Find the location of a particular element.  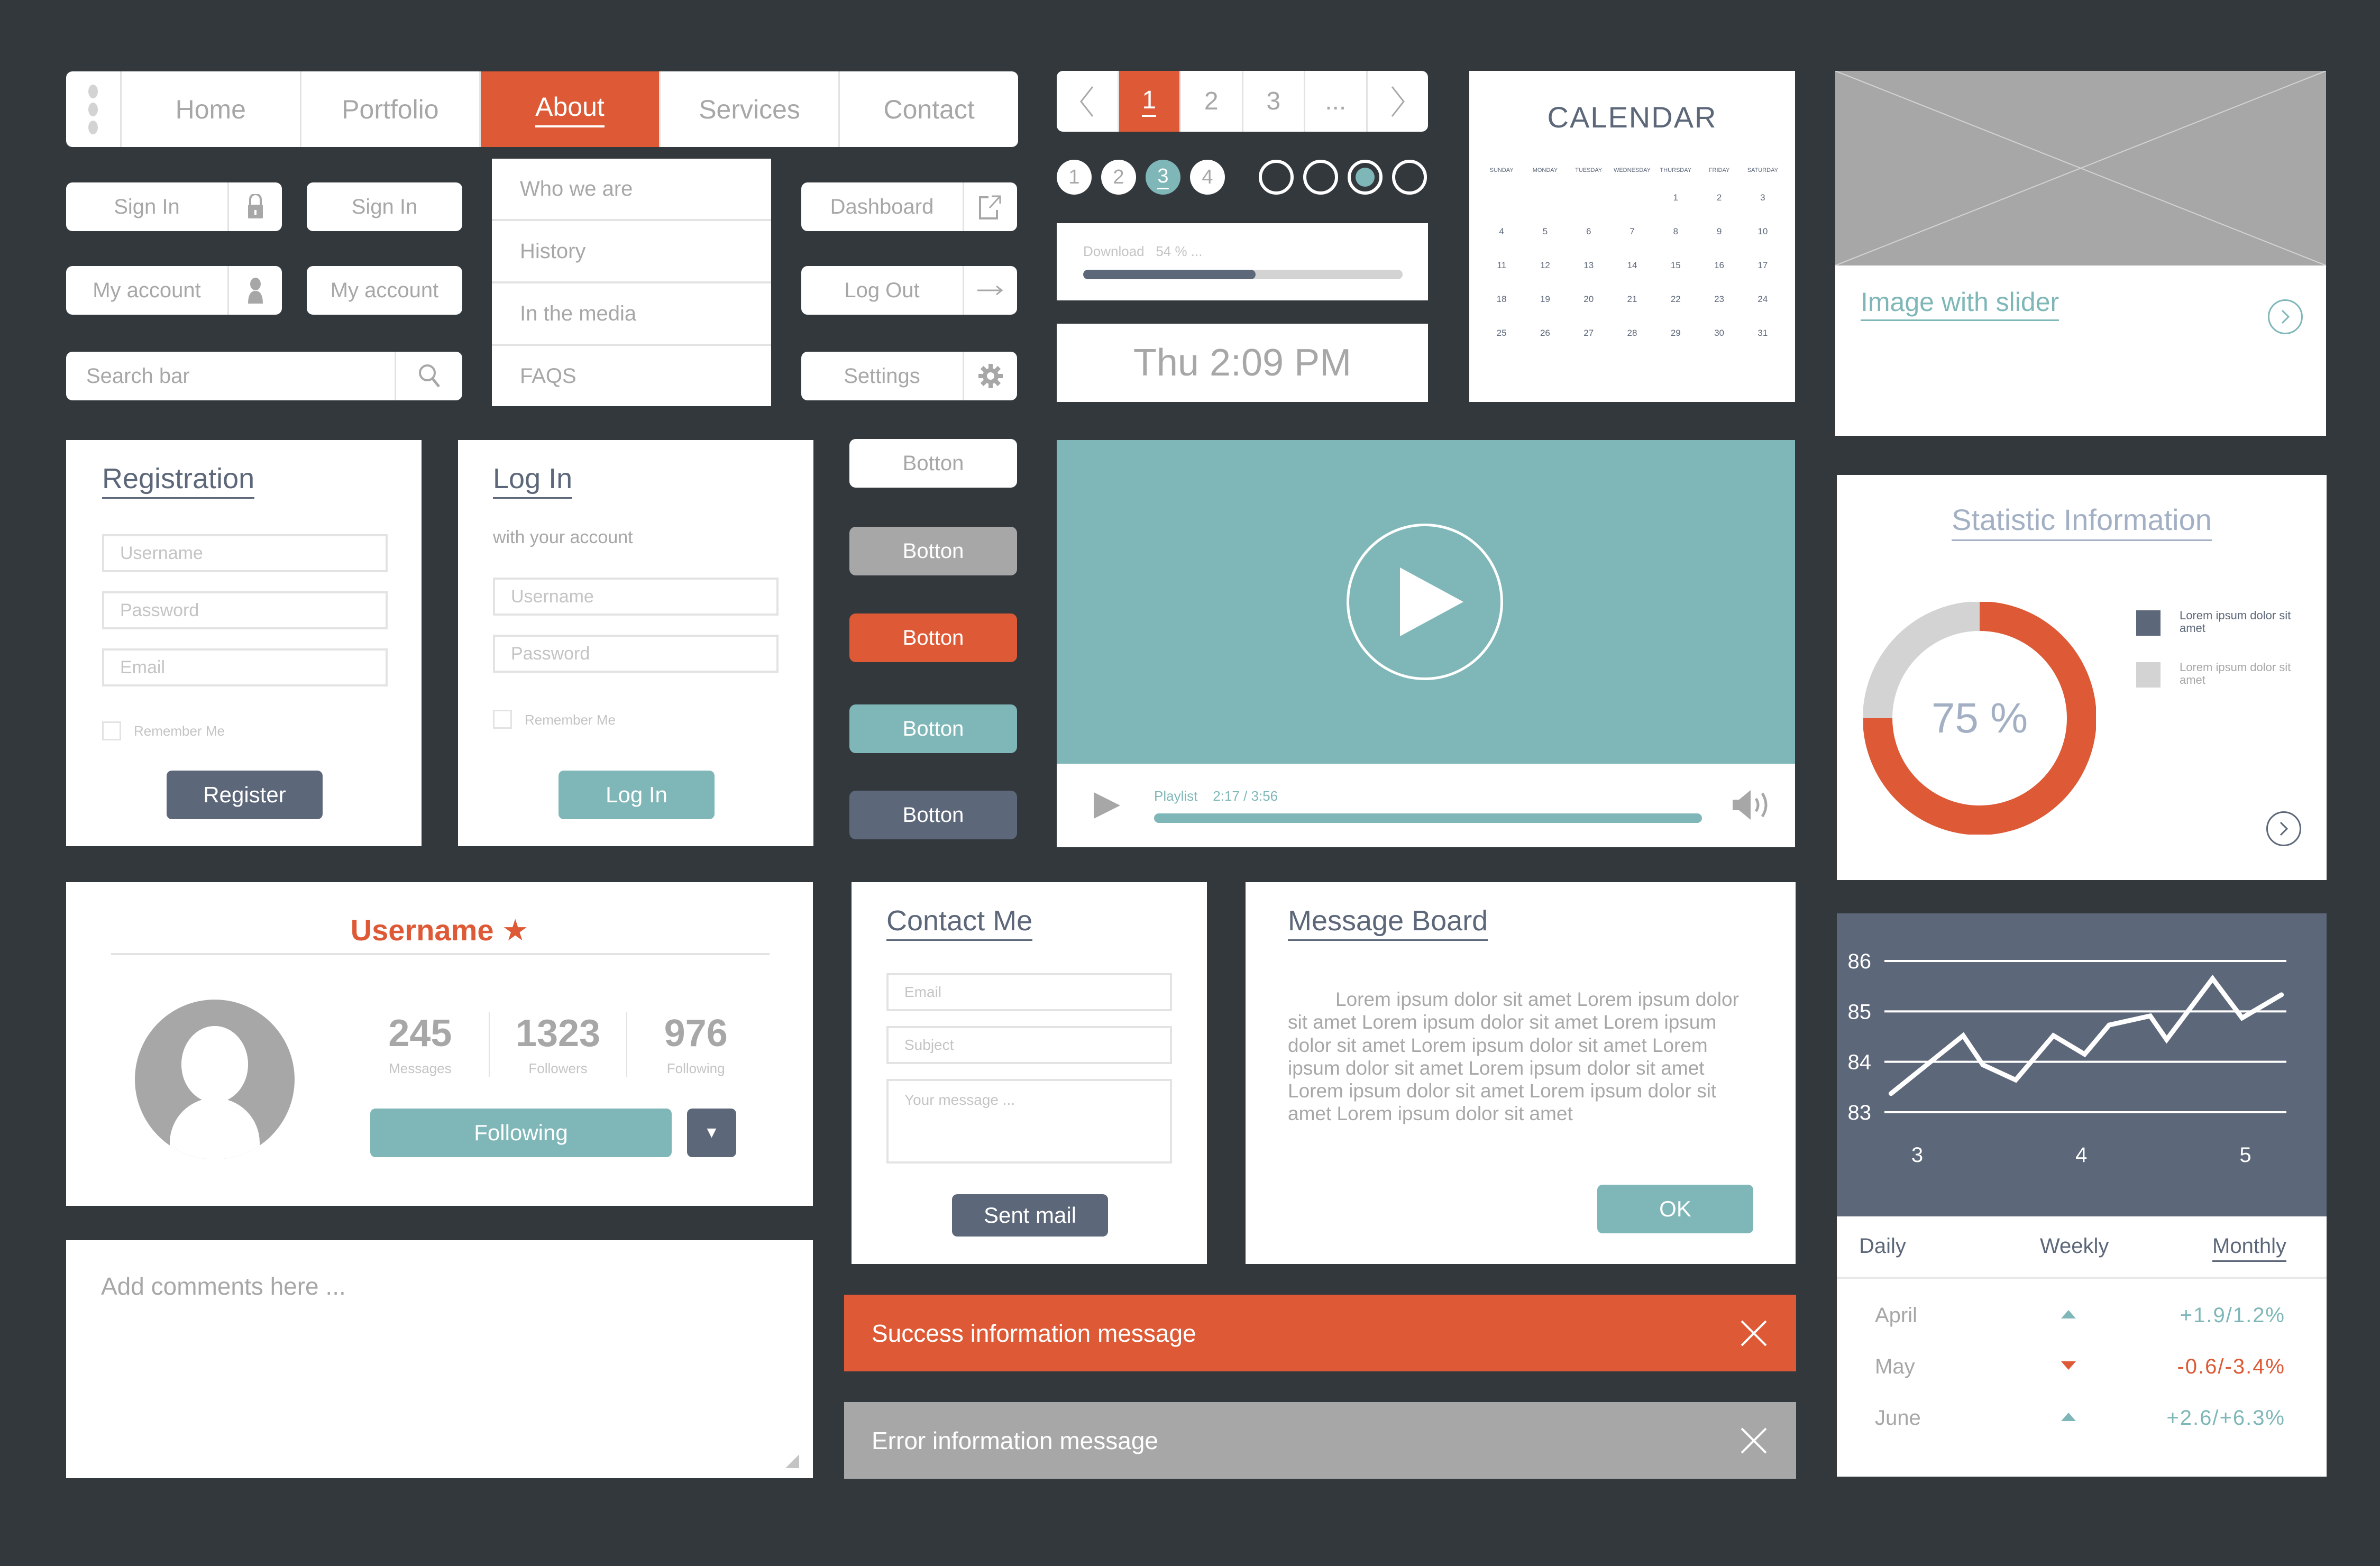

video-play-overlay-button is located at coordinates (1425, 602).